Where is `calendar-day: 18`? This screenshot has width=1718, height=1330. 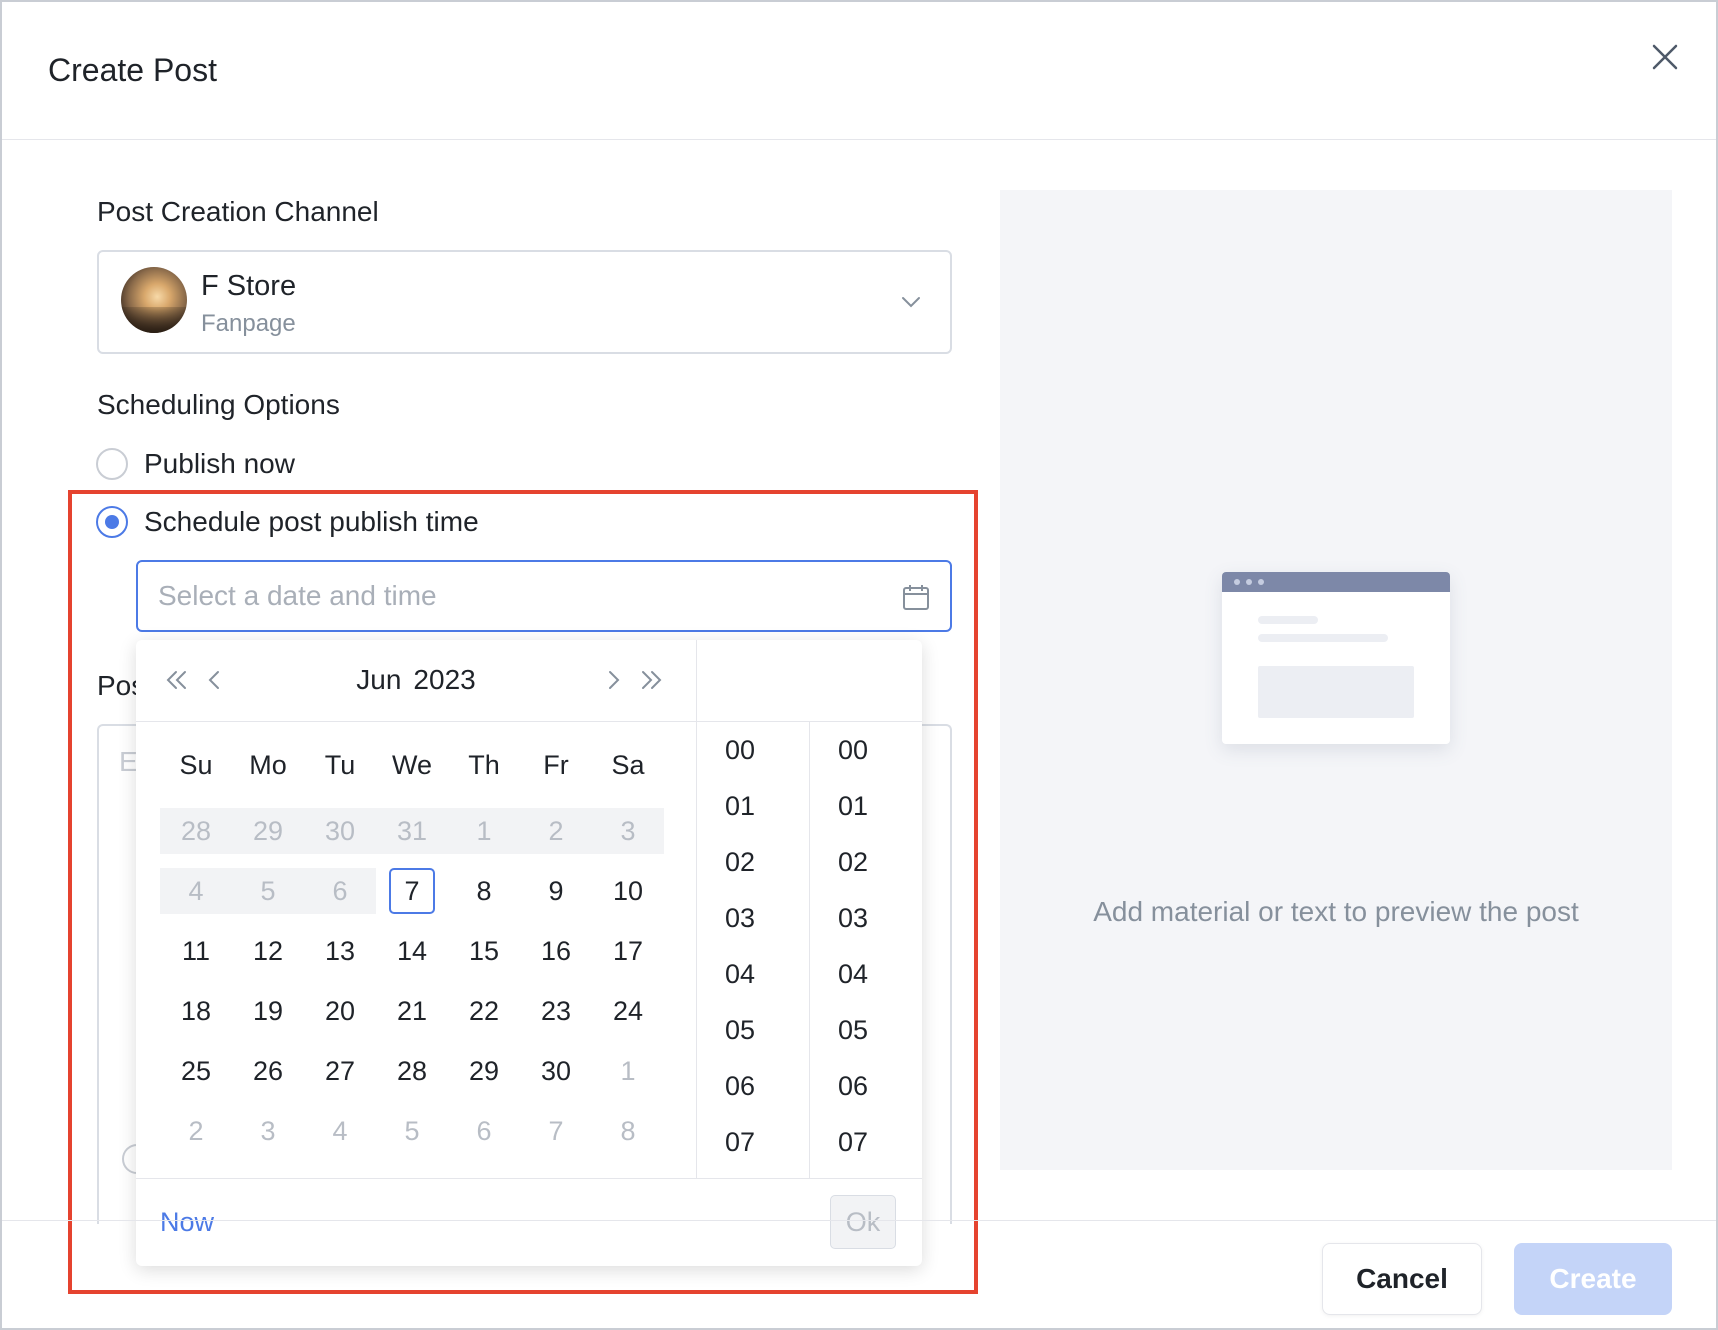
calendar-day: 18 is located at coordinates (196, 1011).